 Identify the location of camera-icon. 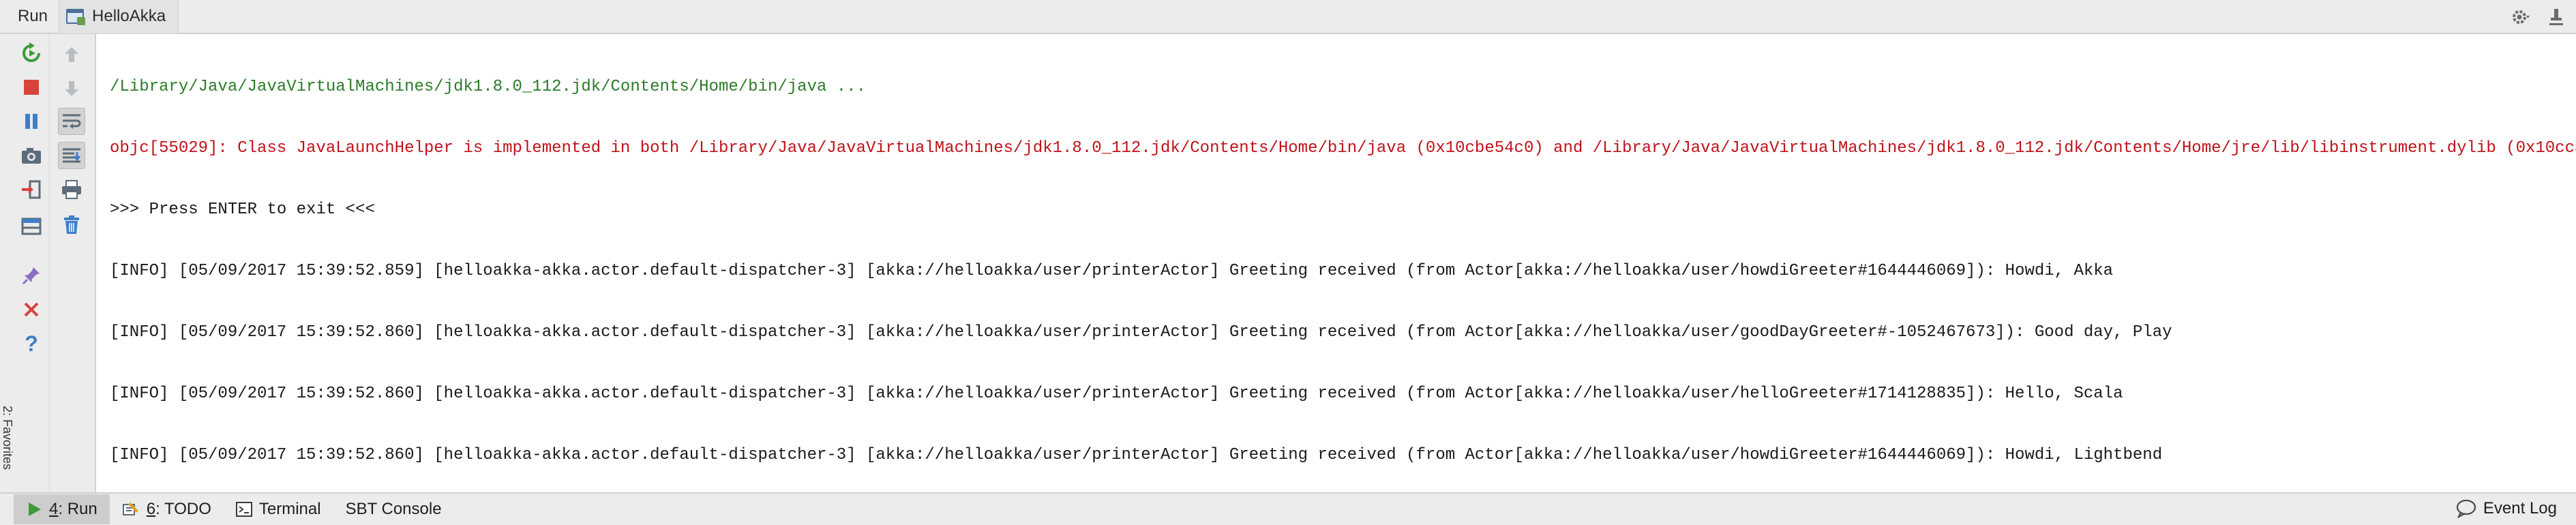
(31, 155).